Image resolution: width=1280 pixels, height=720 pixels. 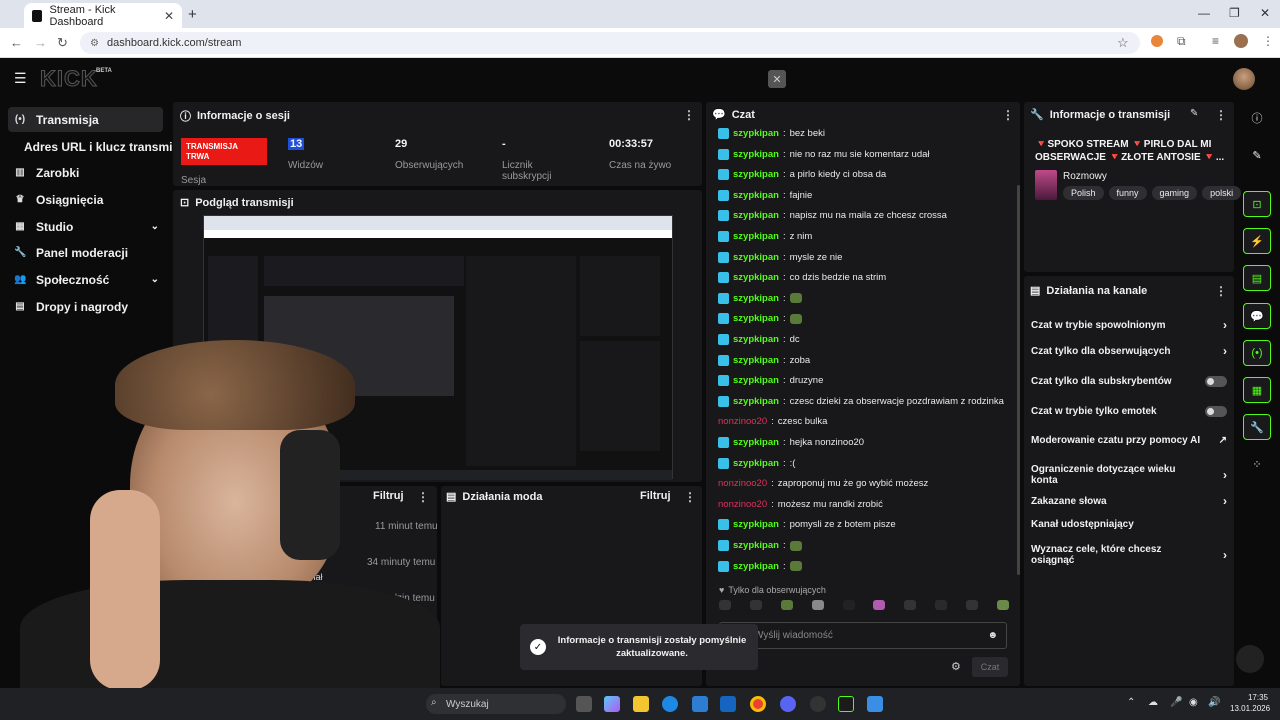 I want to click on sidebar-item-panel-moderacji: 🔧 Panel moderacji, so click(x=85, y=252).